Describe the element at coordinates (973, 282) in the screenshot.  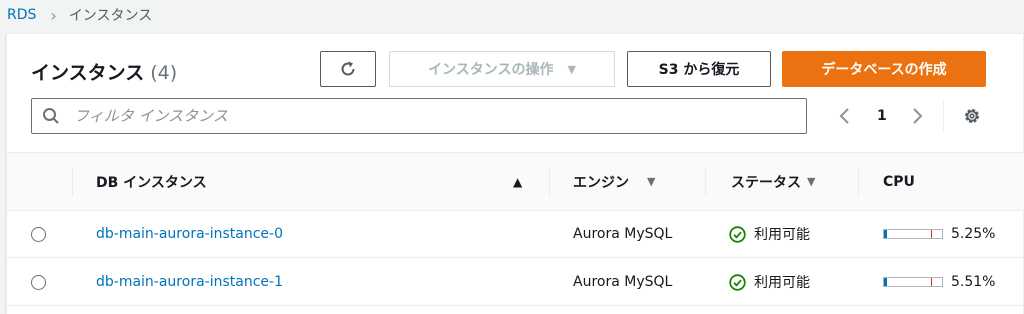
I see `cpu-value: 5.51%` at that location.